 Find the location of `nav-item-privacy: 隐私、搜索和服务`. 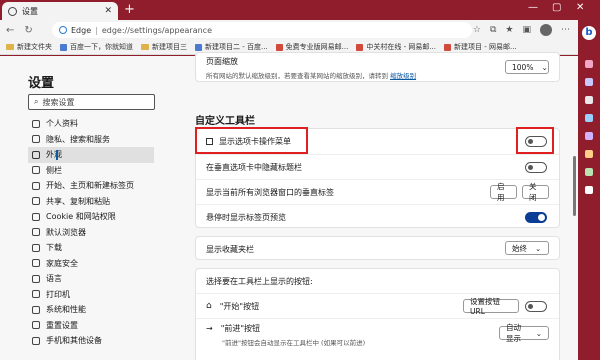

nav-item-privacy: 隐私、搜索和服务 is located at coordinates (91, 140).